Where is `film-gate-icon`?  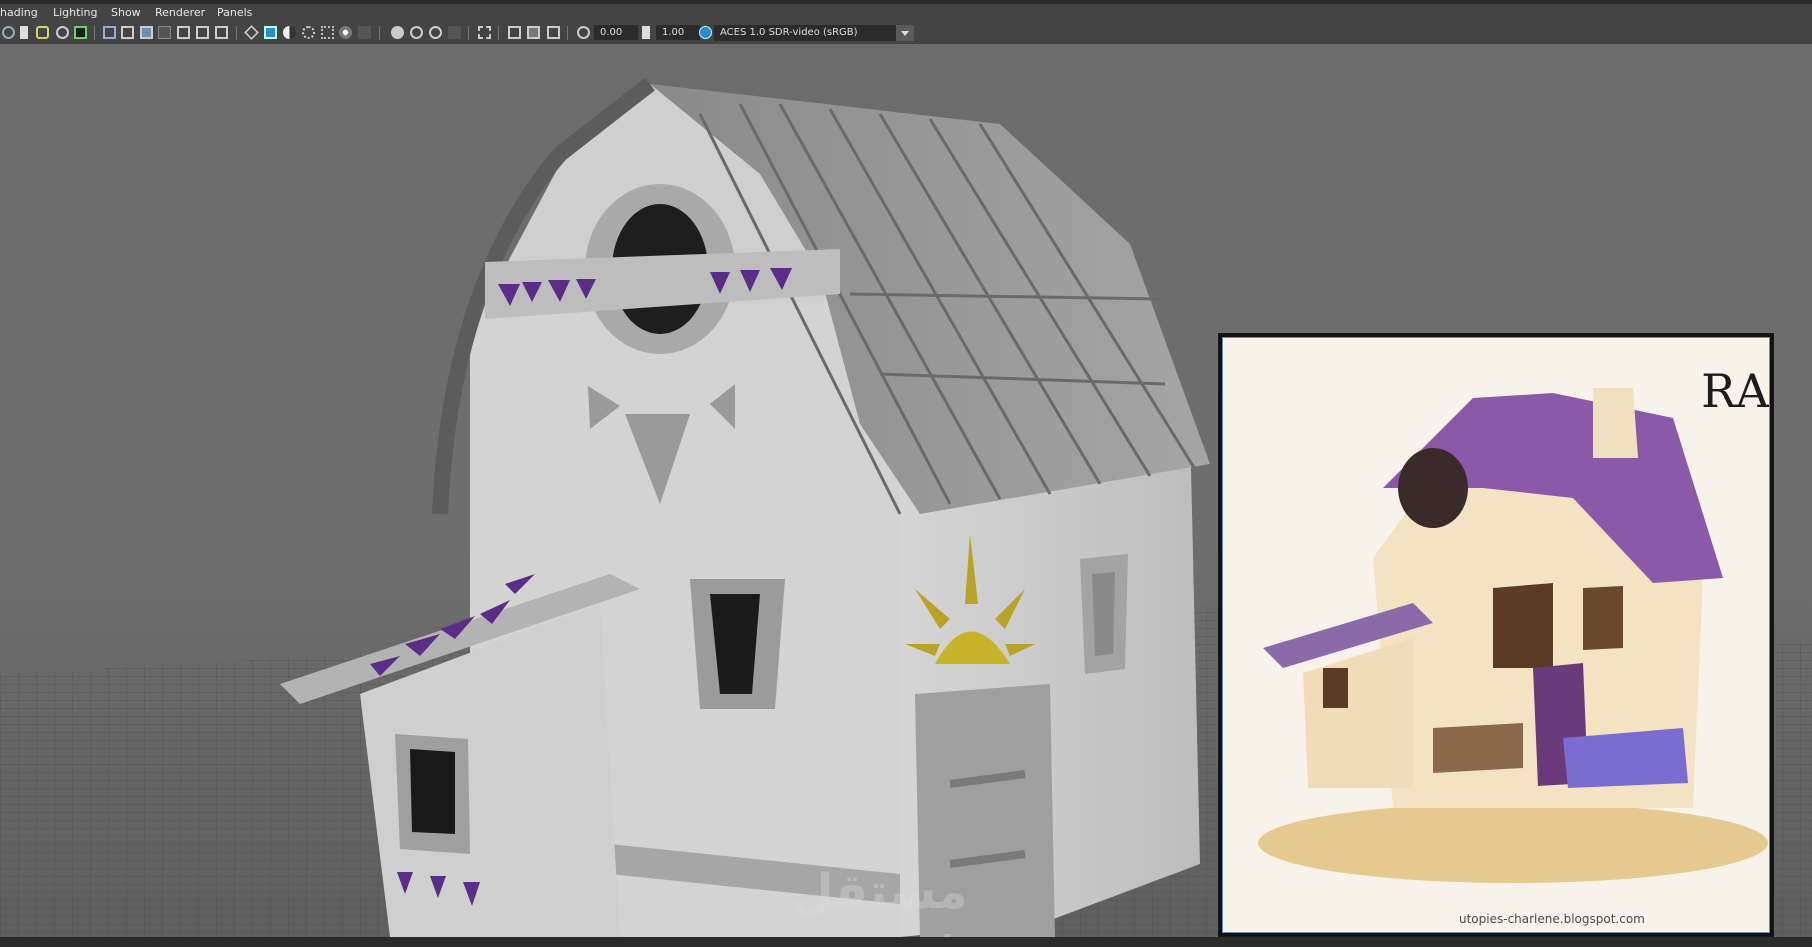
film-gate-icon is located at coordinates (127, 32).